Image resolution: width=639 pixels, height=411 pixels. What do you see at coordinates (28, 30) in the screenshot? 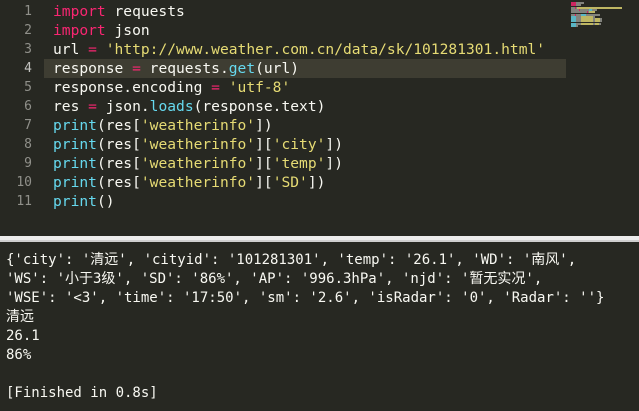
I see `line-number: 2` at bounding box center [28, 30].